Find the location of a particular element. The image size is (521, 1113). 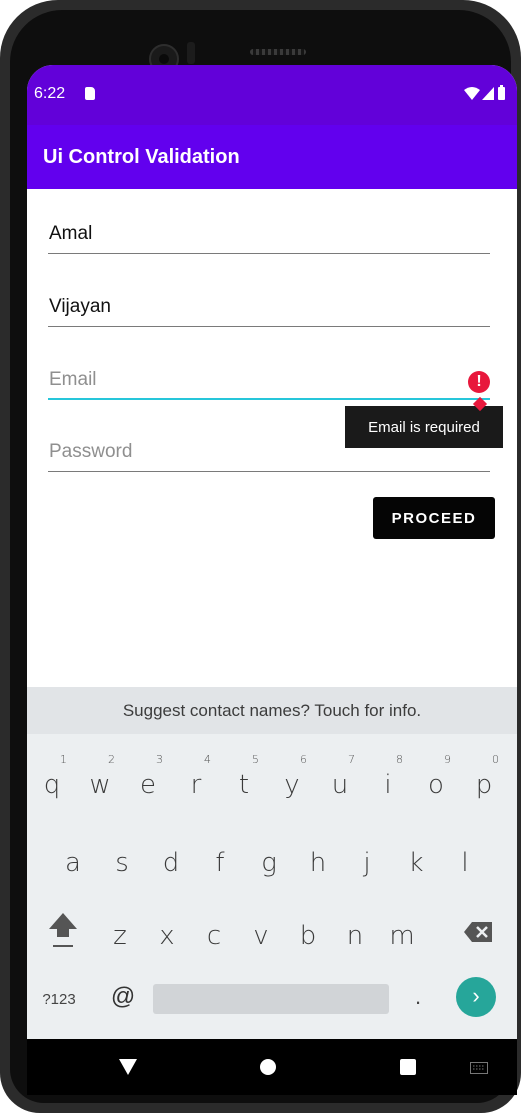

key-z: z is located at coordinates (120, 936).